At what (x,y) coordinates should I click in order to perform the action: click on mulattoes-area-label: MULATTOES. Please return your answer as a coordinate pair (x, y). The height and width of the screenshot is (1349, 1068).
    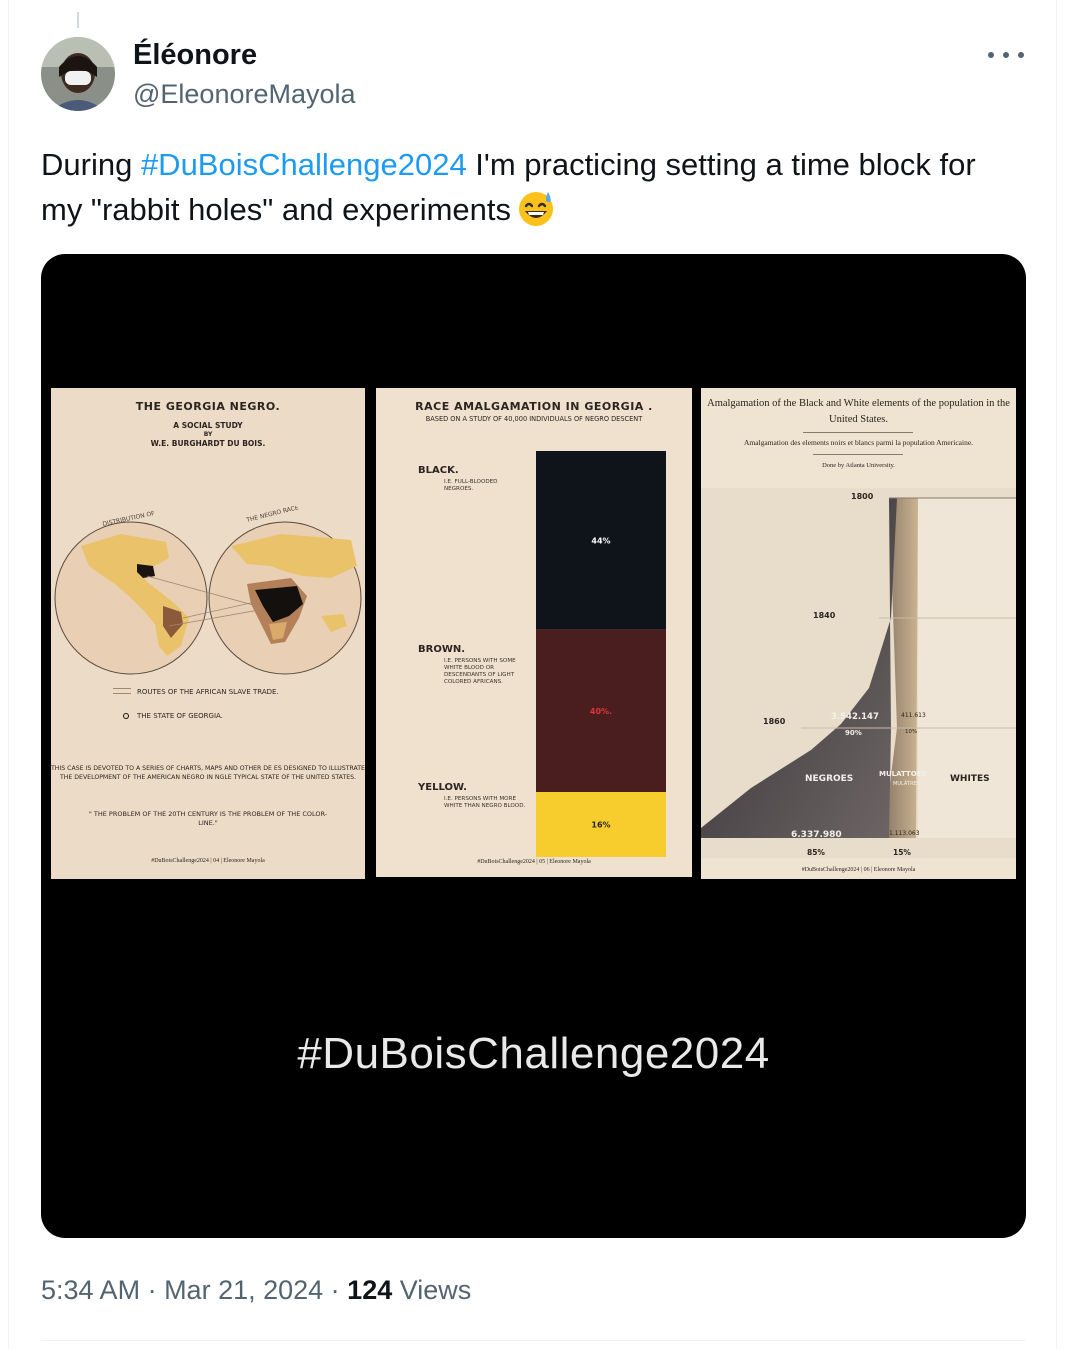
    Looking at the image, I should click on (903, 774).